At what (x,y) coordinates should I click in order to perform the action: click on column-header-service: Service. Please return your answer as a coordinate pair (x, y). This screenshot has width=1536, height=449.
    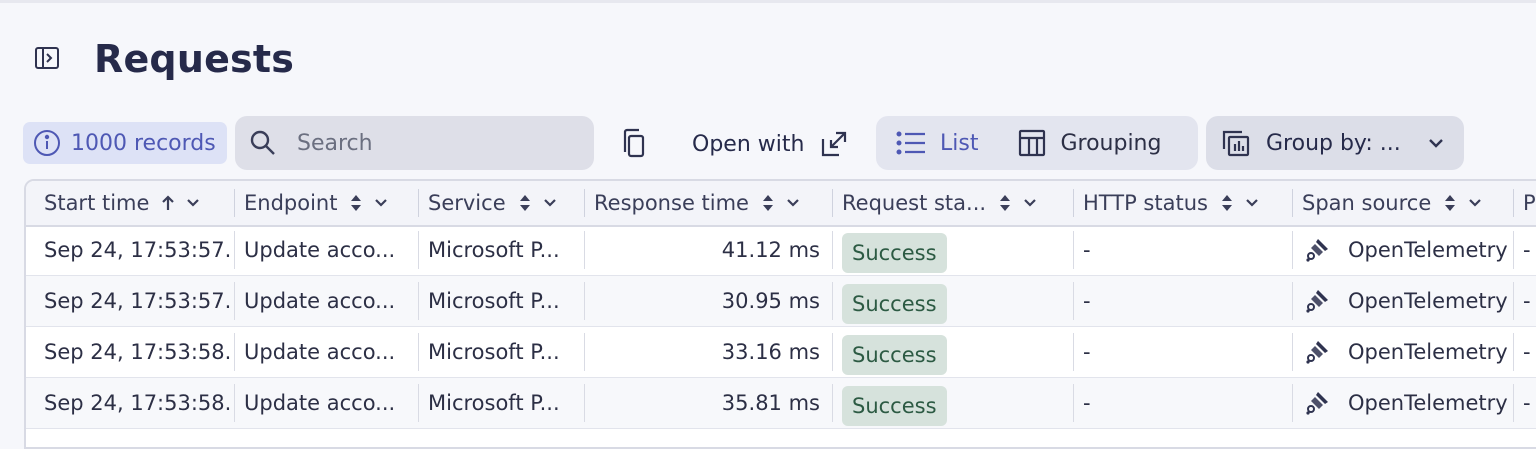
    Looking at the image, I should click on (504, 203).